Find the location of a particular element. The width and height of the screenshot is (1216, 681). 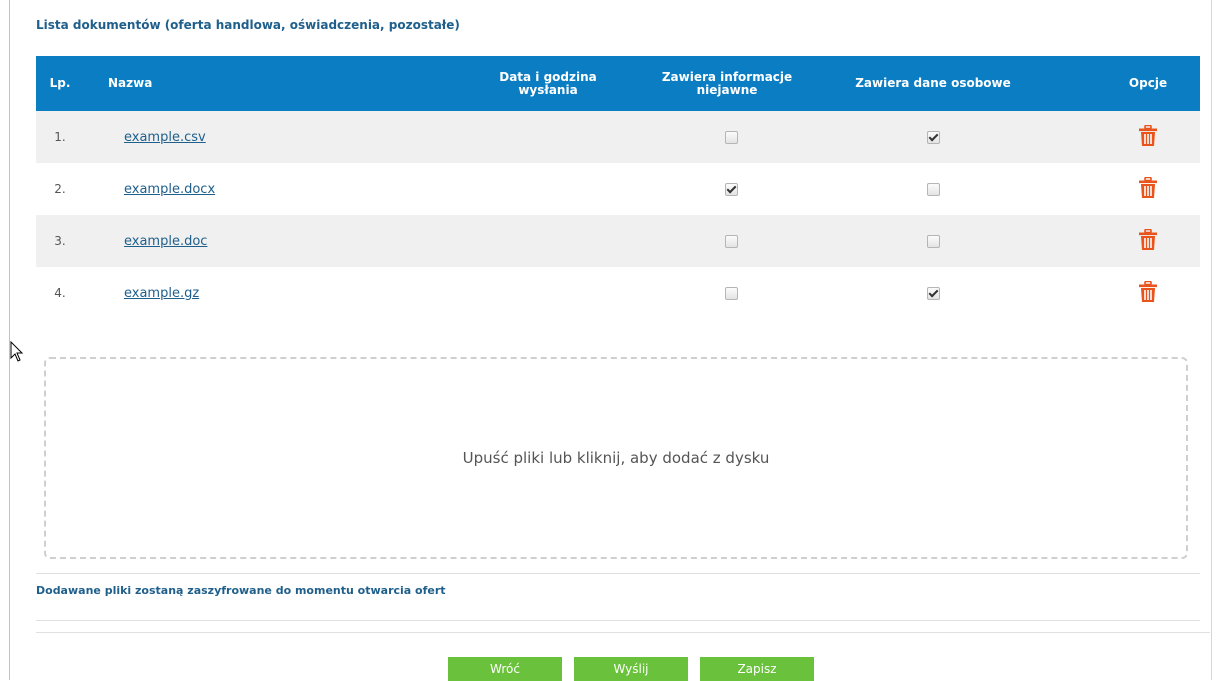

header-personal: Zawiera dane osobowe is located at coordinates (933, 83).